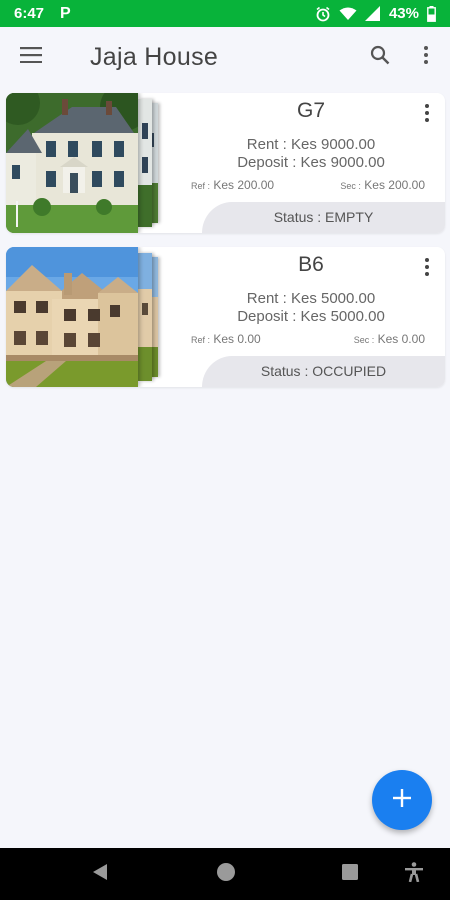  I want to click on menu-icon, so click(31, 57).